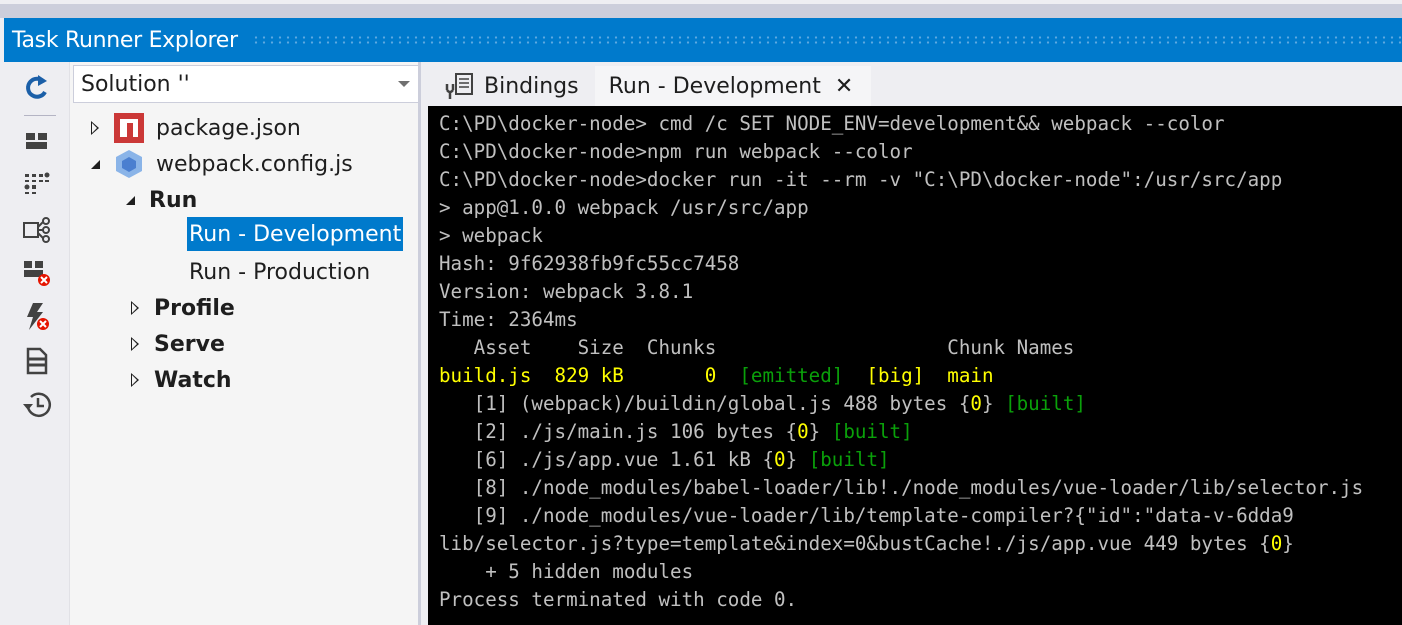 This screenshot has width=1402, height=625. I want to click on console-text: > app@1.0.0 webpack /usr/src/app, so click(624, 207).